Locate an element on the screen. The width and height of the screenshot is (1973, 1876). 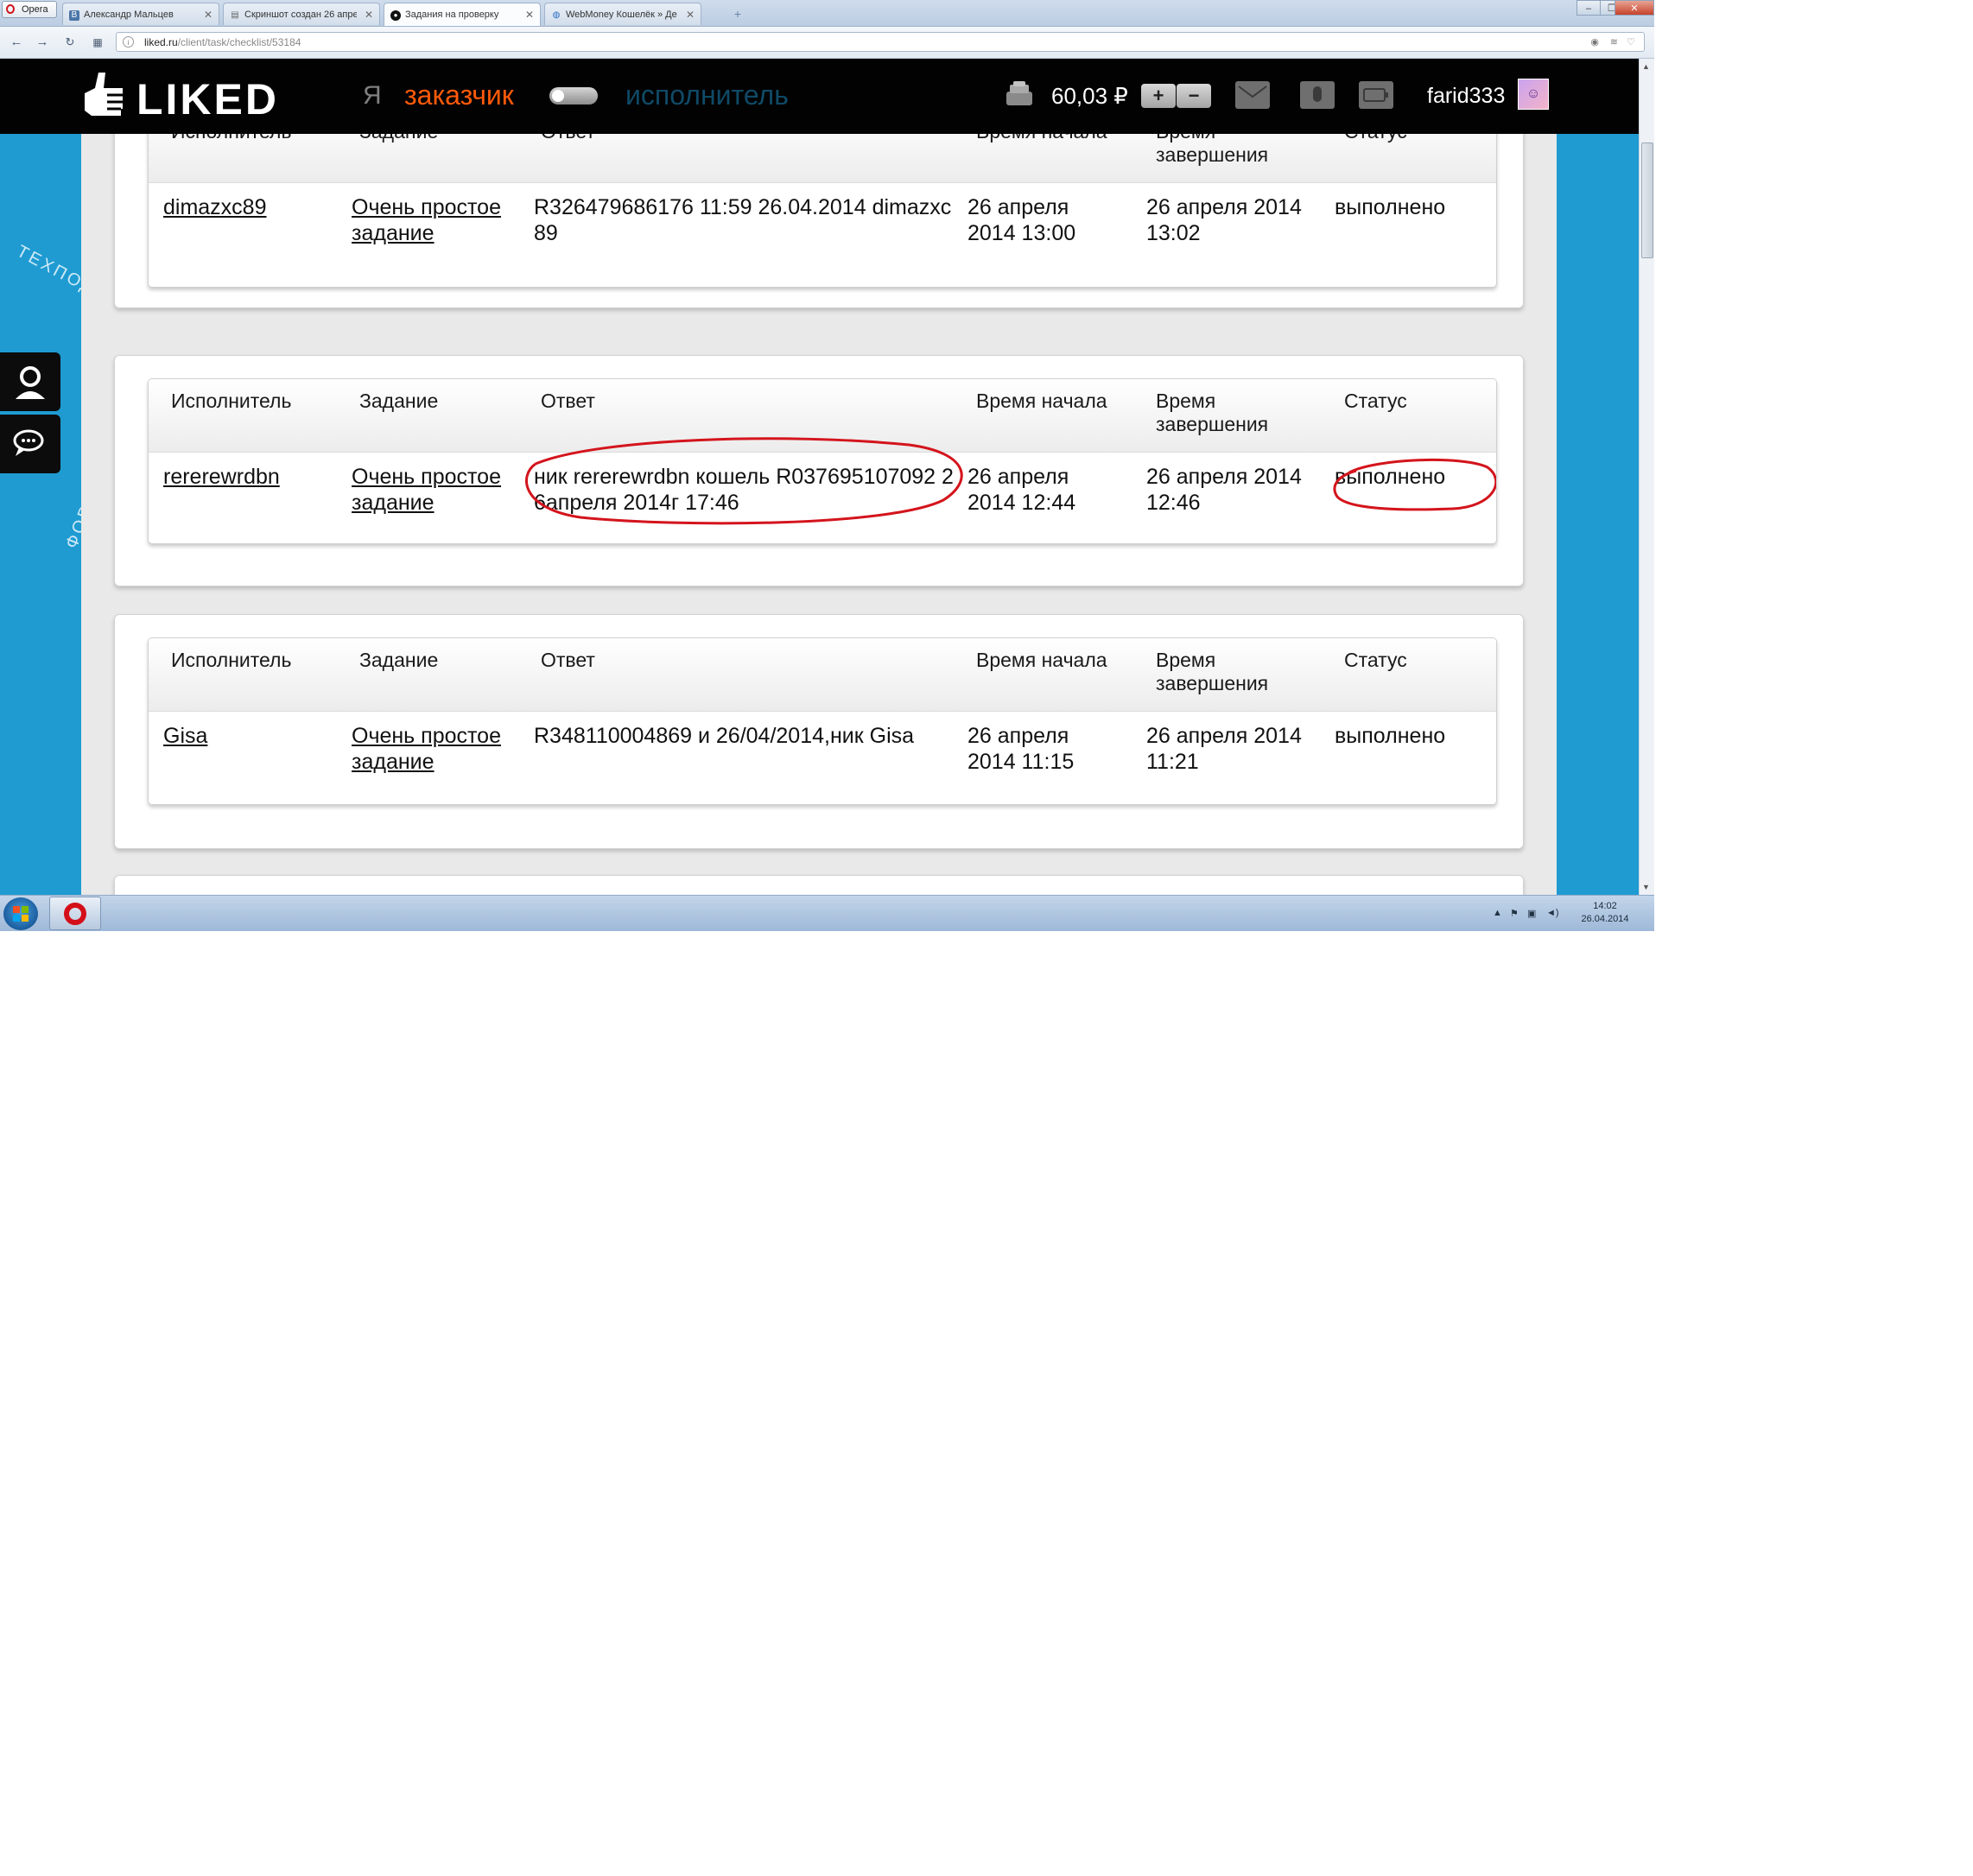
mouse-icon is located at coordinates (1317, 95).